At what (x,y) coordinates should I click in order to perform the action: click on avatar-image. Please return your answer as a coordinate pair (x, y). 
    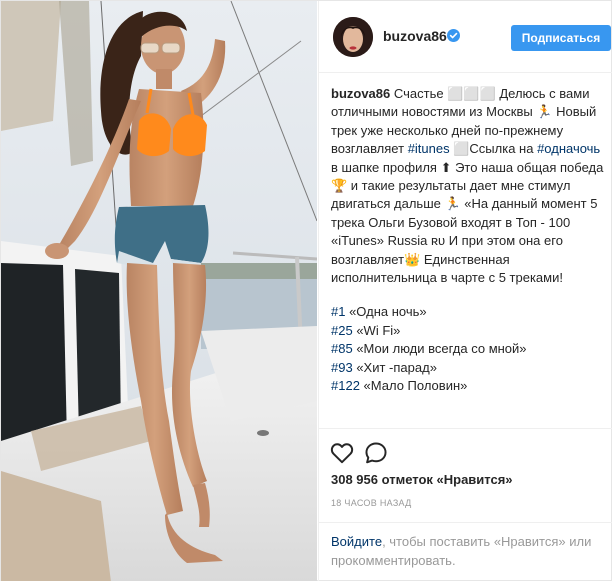
    Looking at the image, I should click on (353, 37).